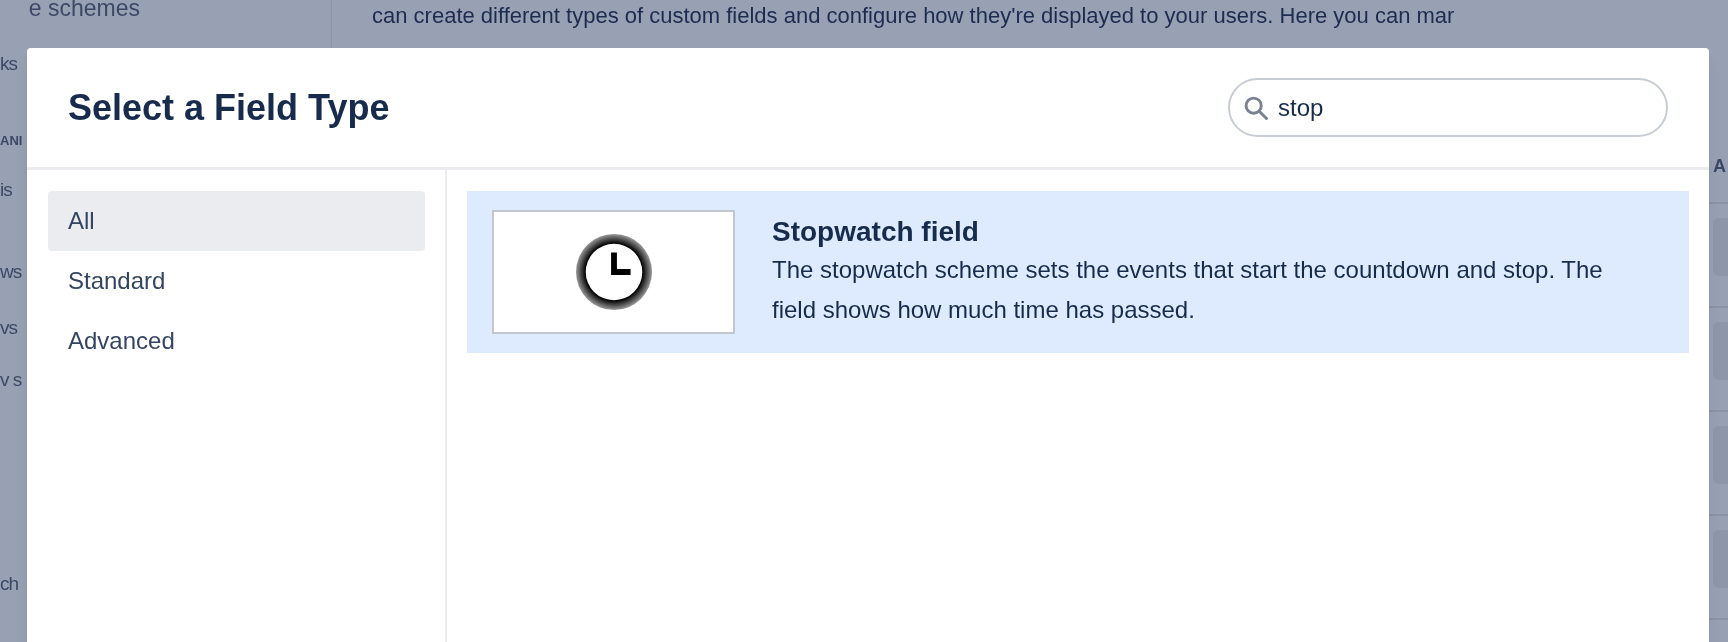 Image resolution: width=1728 pixels, height=642 pixels. I want to click on sidebar-heading: ANI, so click(11, 141).